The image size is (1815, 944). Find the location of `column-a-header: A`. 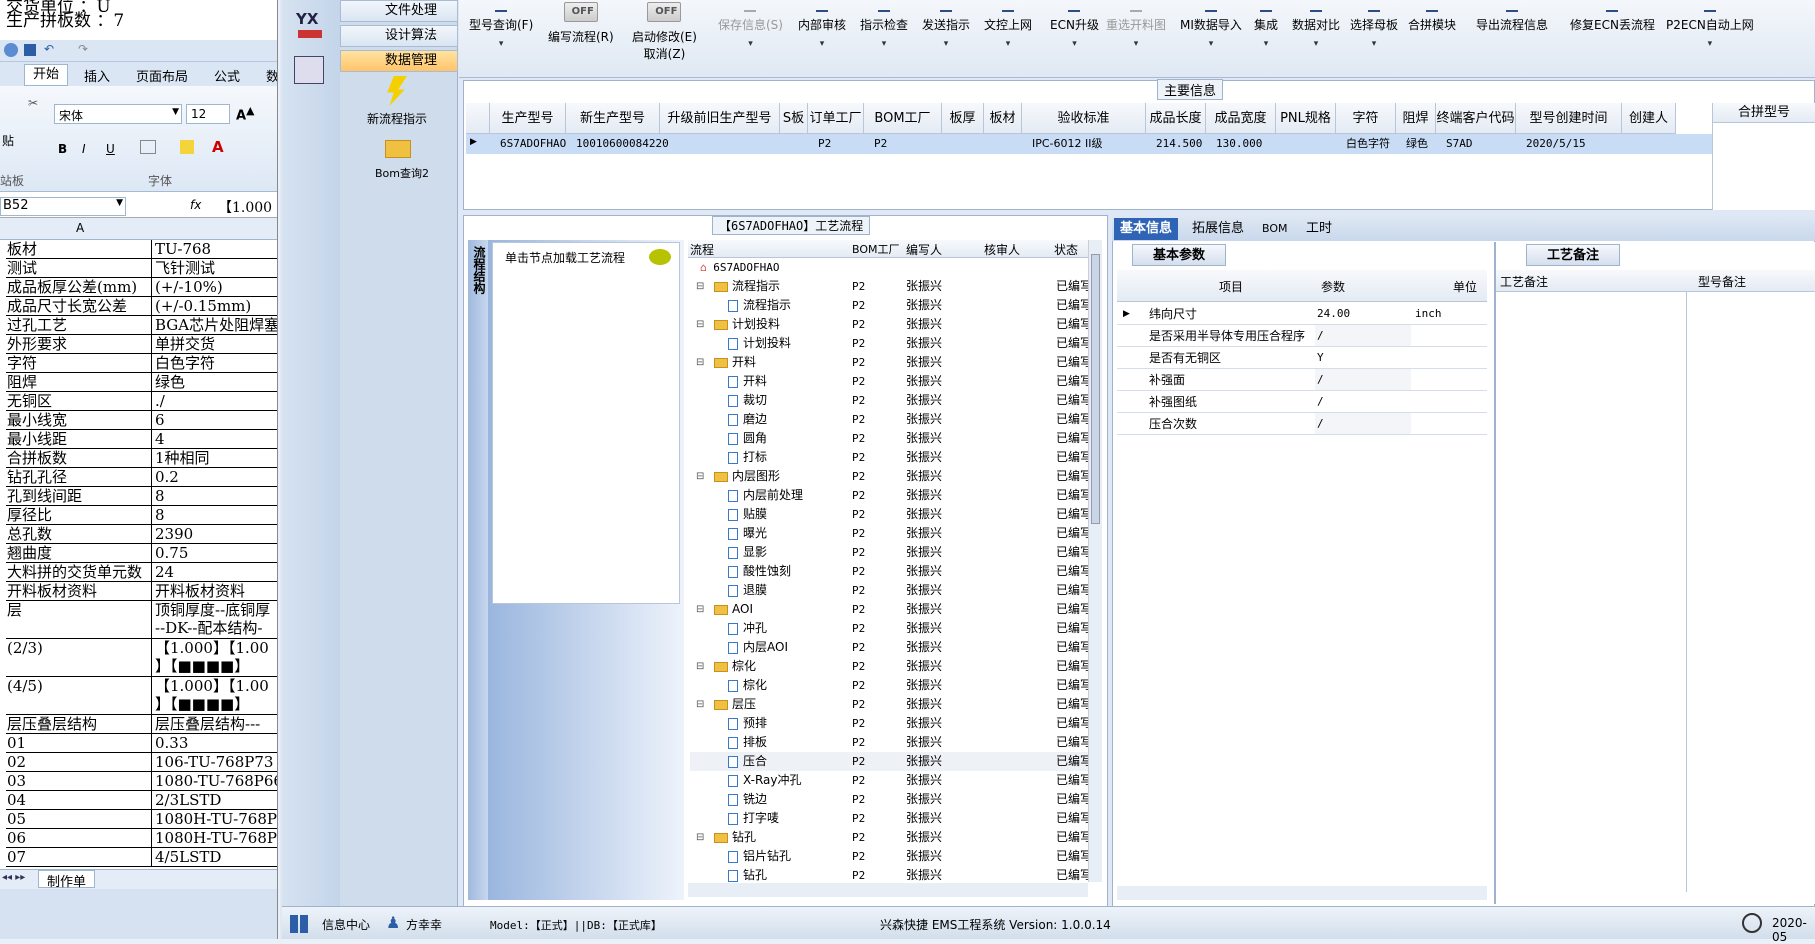

column-a-header: A is located at coordinates (80, 228).